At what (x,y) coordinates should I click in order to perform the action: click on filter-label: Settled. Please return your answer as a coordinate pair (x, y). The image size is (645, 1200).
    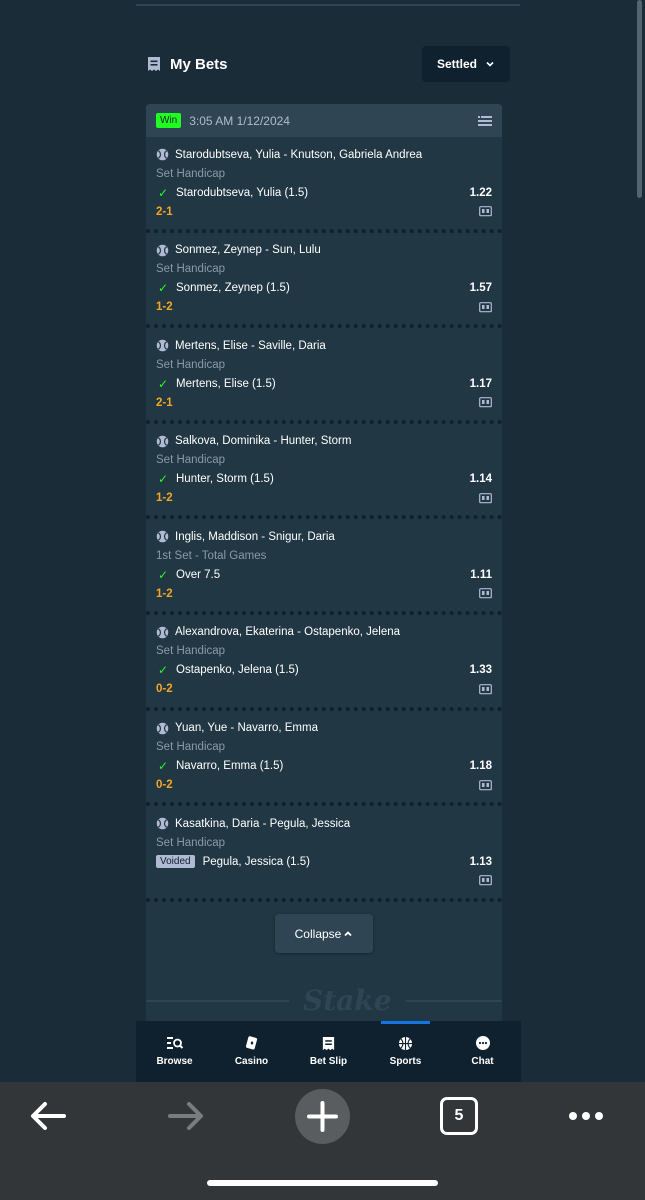
    Looking at the image, I should click on (456, 64).